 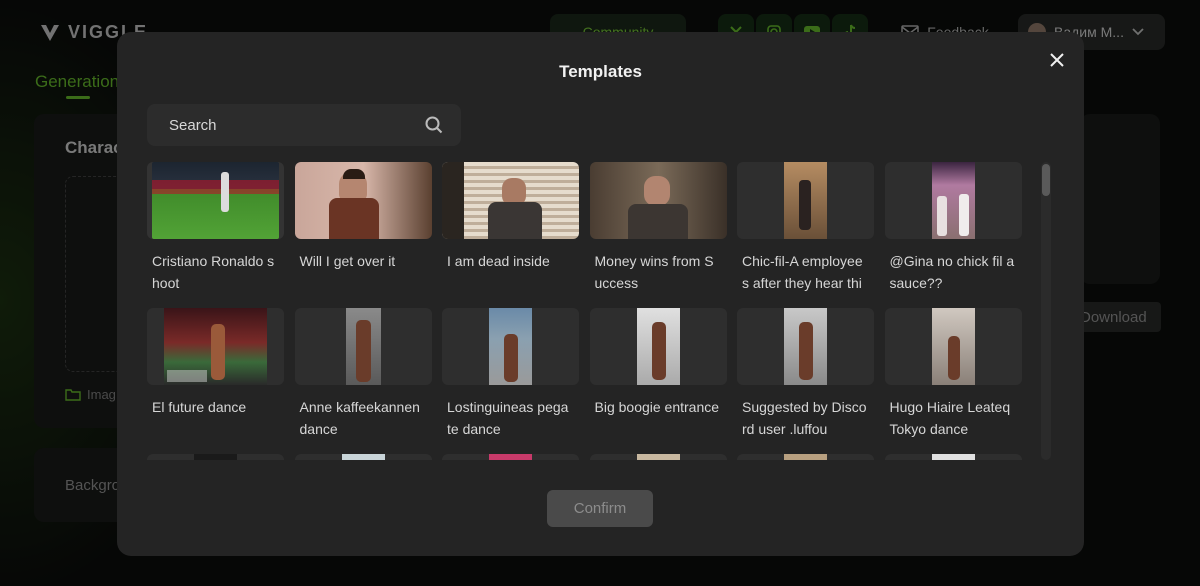 I want to click on template-card: @Gina no chick fil a sauce??, so click(x=953, y=235).